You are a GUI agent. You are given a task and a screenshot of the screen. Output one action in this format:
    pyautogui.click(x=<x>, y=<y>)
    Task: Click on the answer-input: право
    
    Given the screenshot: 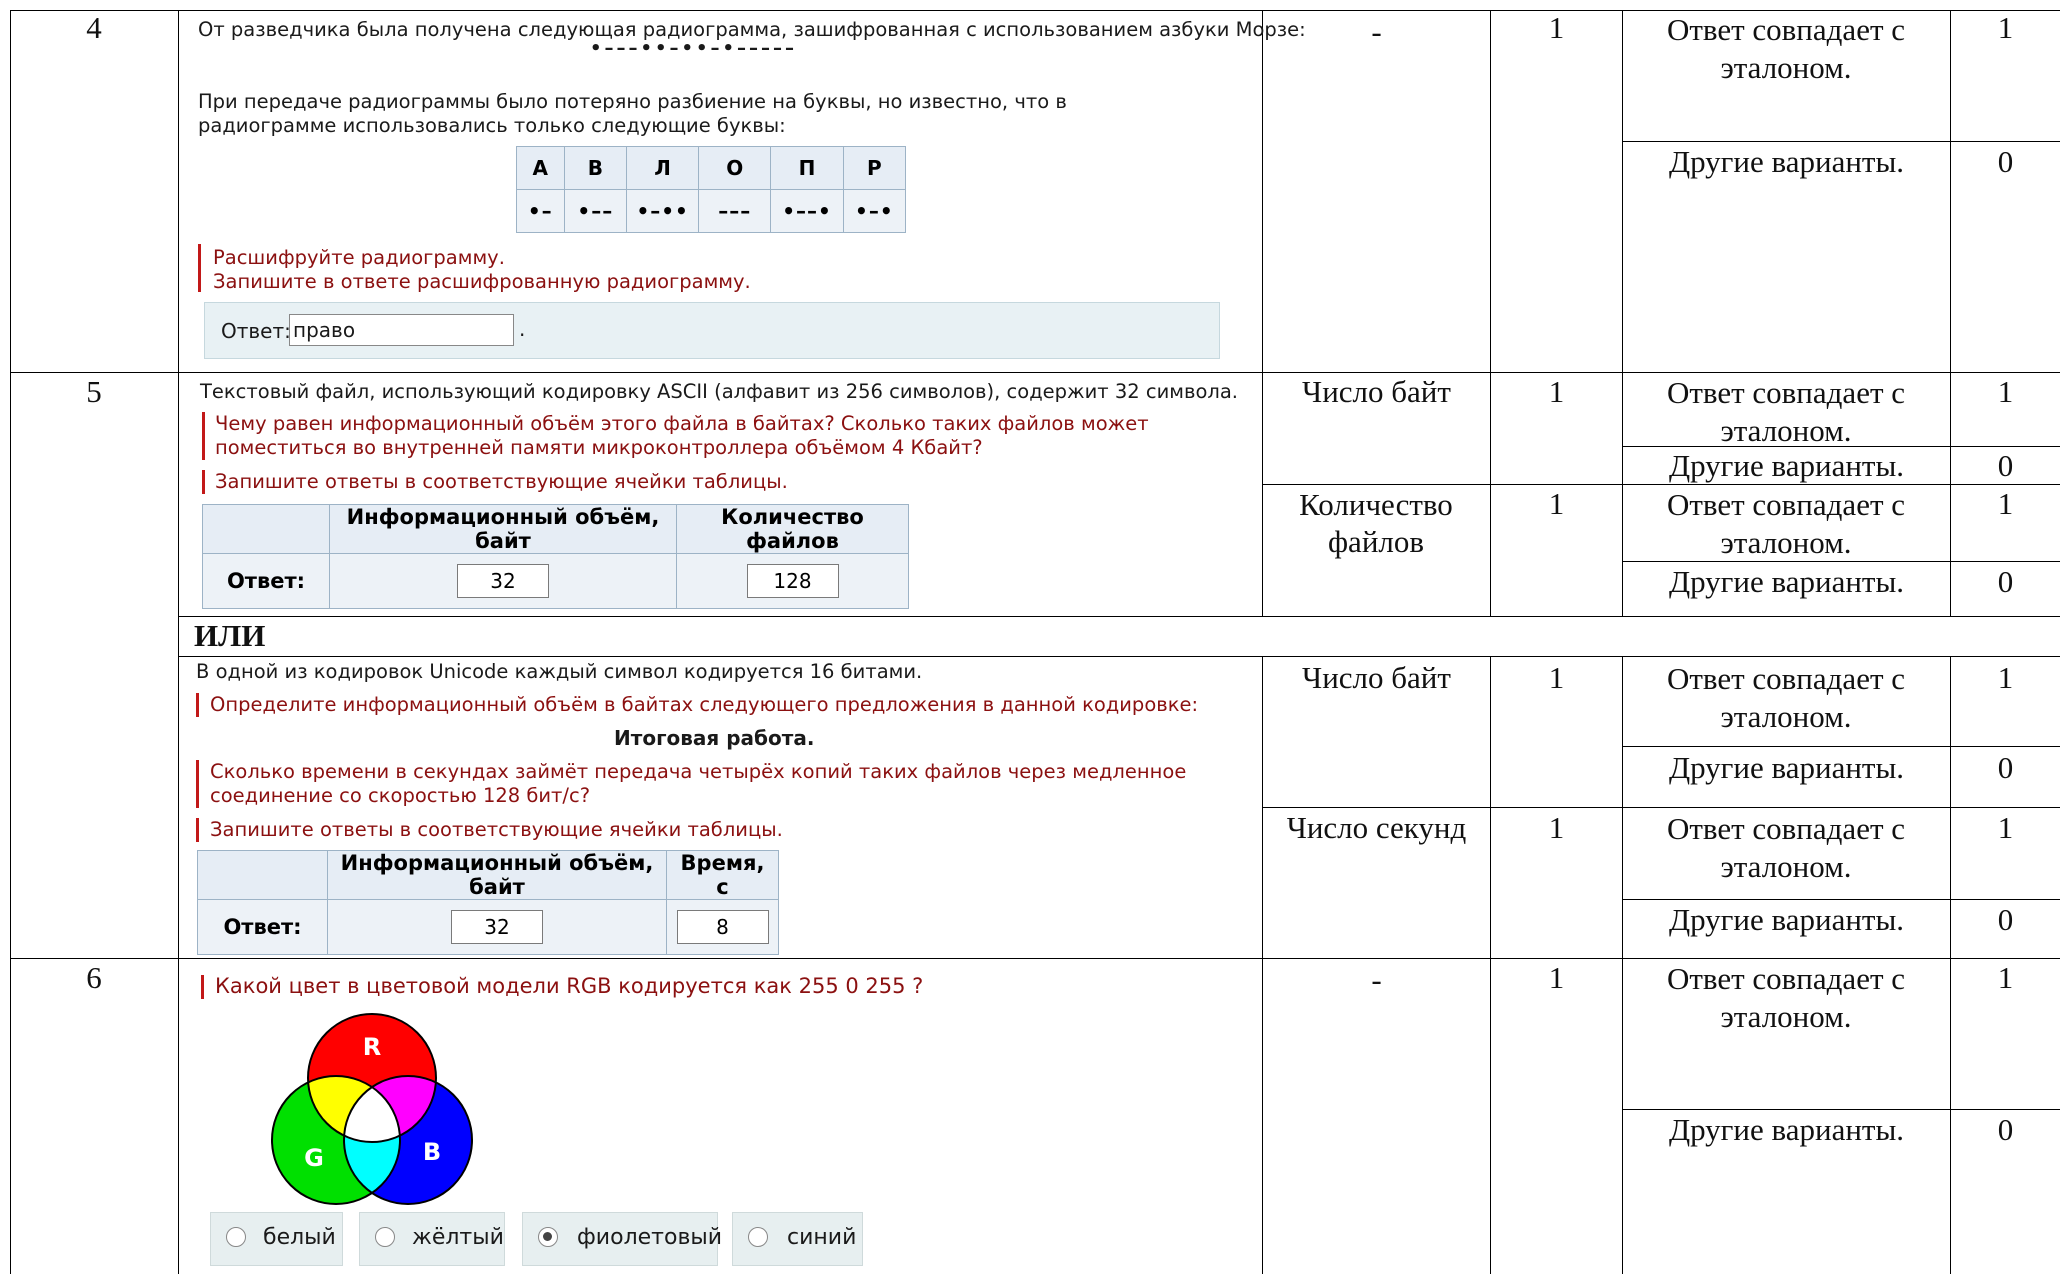 What is the action you would take?
    pyautogui.click(x=401, y=330)
    